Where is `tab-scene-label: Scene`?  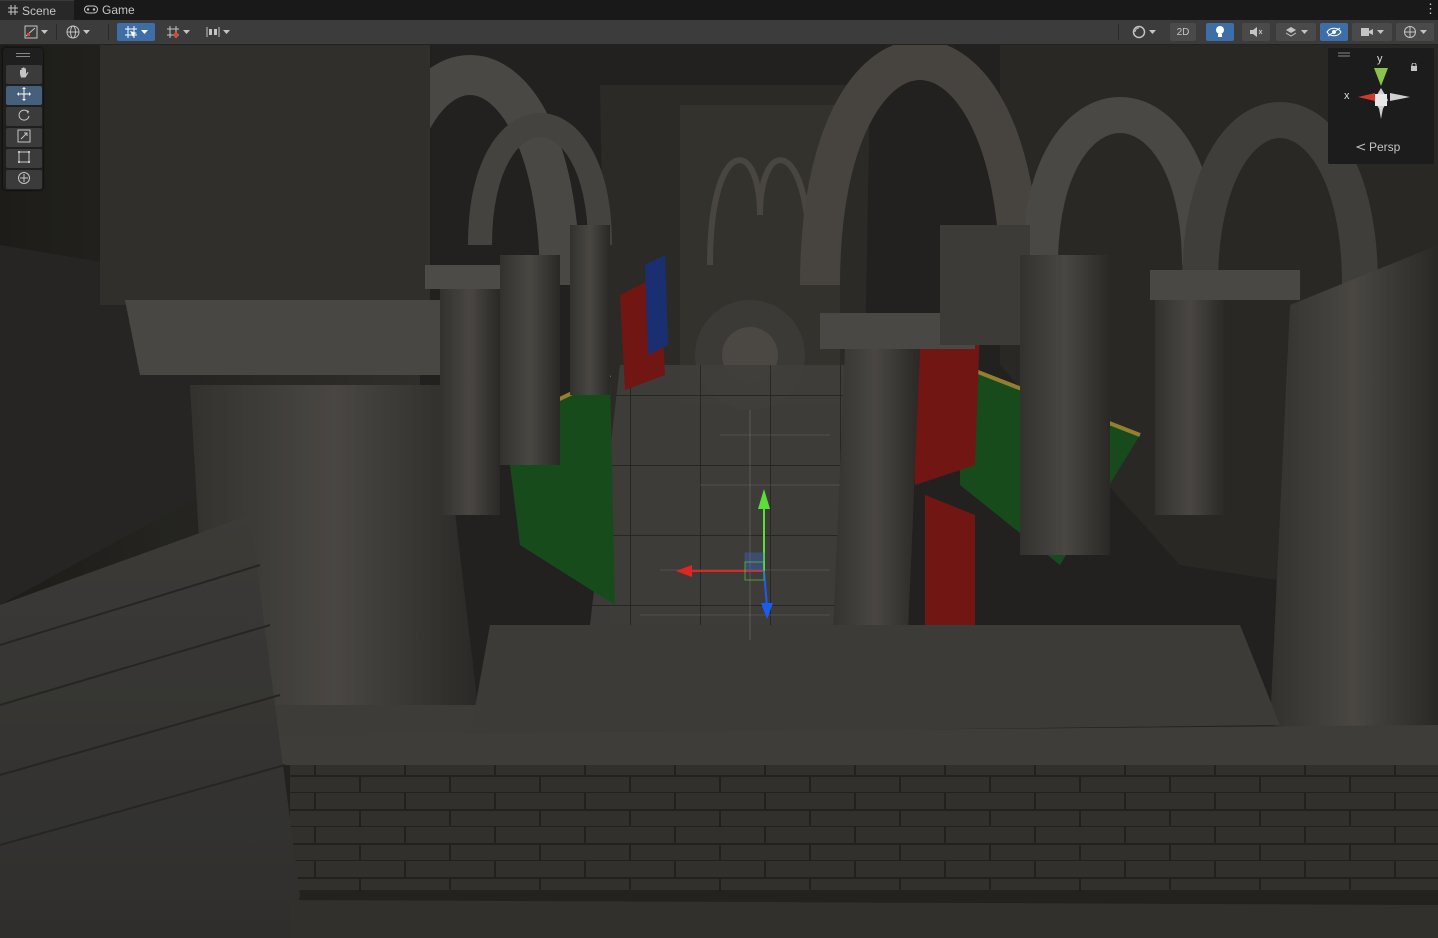
tab-scene-label: Scene is located at coordinates (39, 11).